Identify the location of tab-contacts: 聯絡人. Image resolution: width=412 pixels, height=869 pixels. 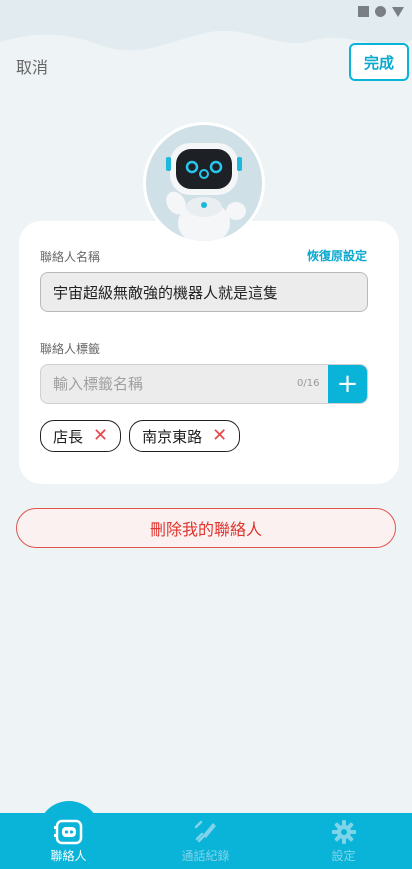
(68, 835).